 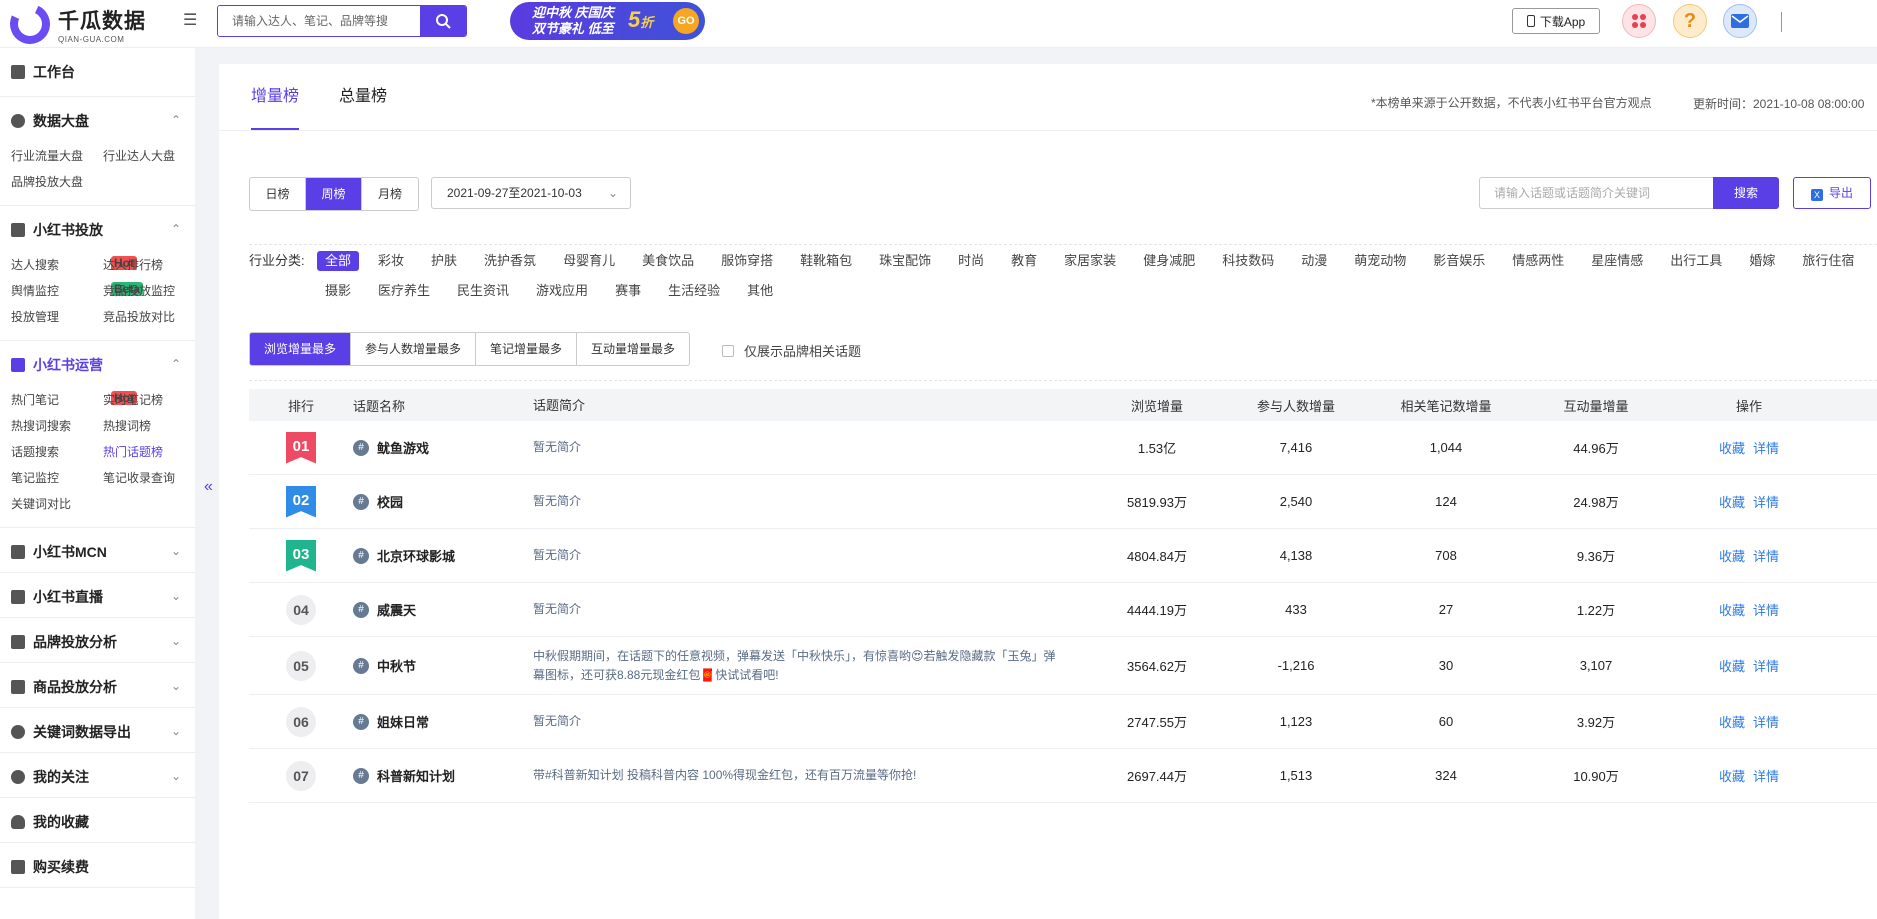 I want to click on global-search-button, so click(x=443, y=21).